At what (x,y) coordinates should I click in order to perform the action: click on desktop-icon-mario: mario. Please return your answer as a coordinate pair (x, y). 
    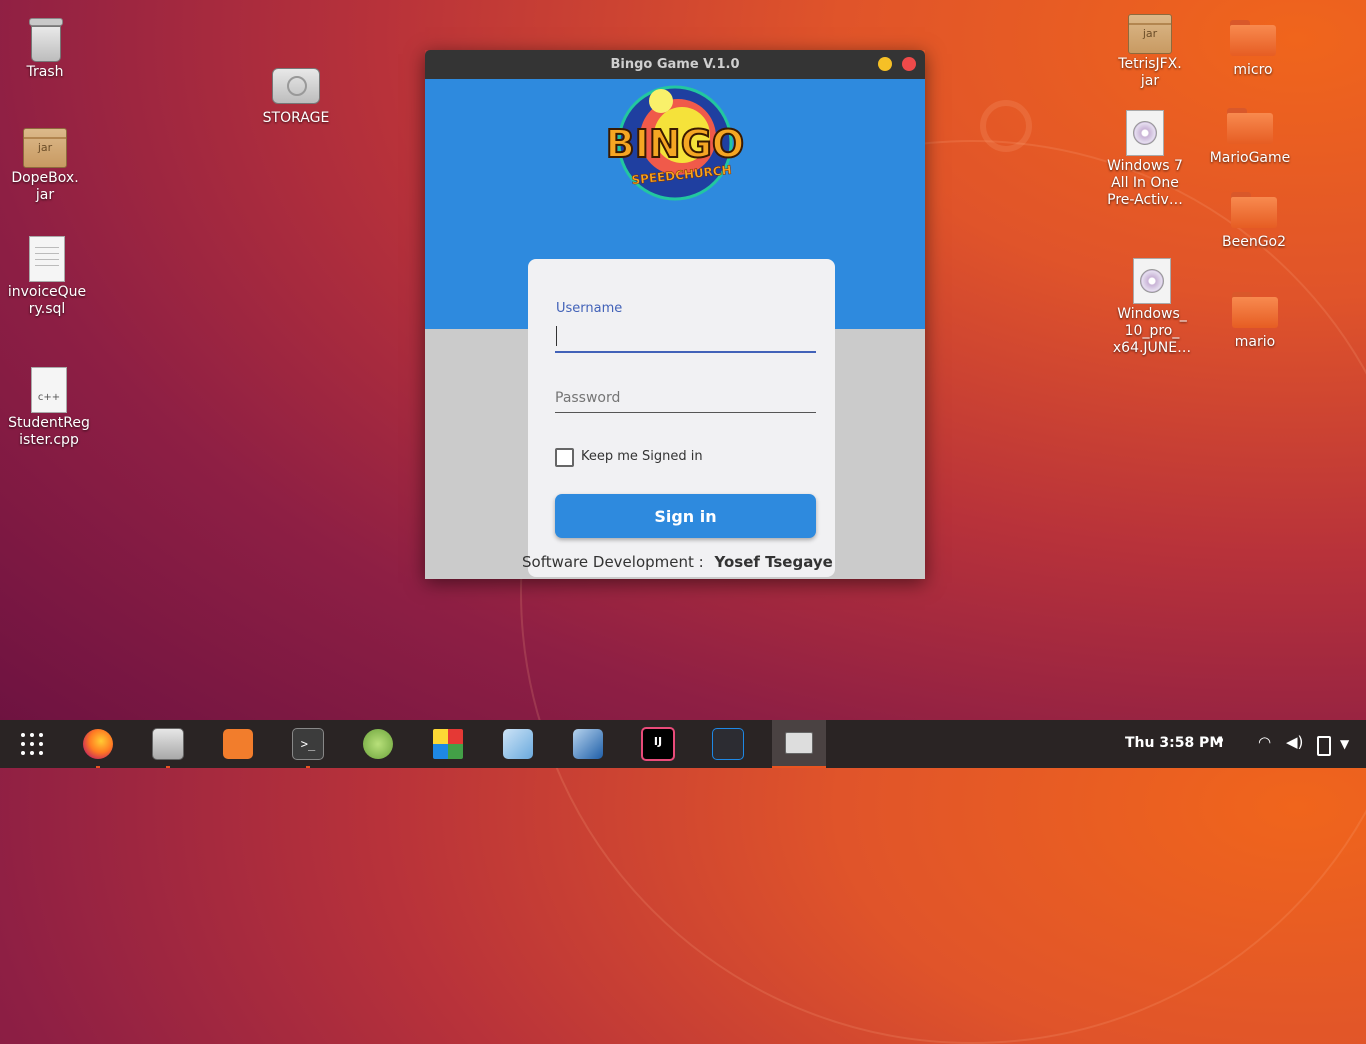
    Looking at the image, I should click on (1255, 321).